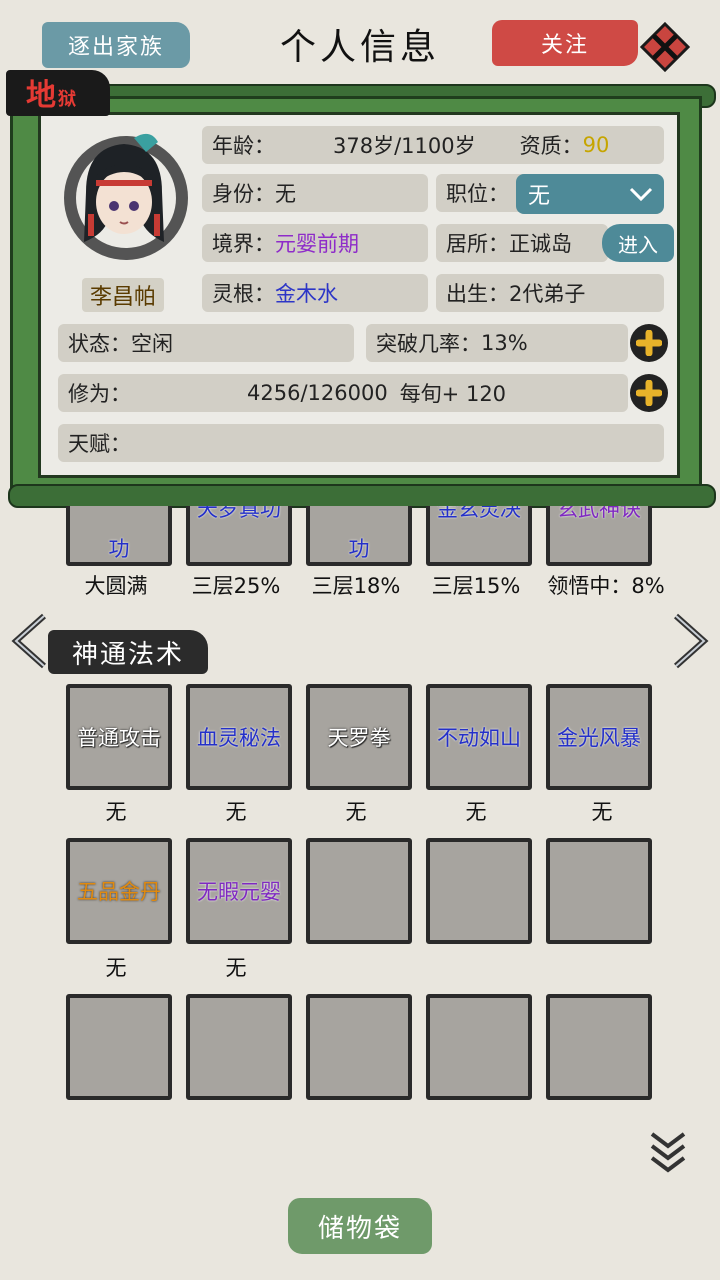 This screenshot has width=720, height=1280. I want to click on increase-cultivation-button, so click(649, 393).